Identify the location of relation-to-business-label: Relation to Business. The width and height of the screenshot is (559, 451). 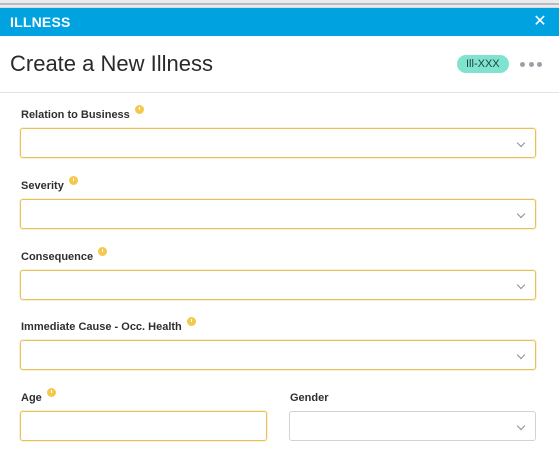
(82, 113).